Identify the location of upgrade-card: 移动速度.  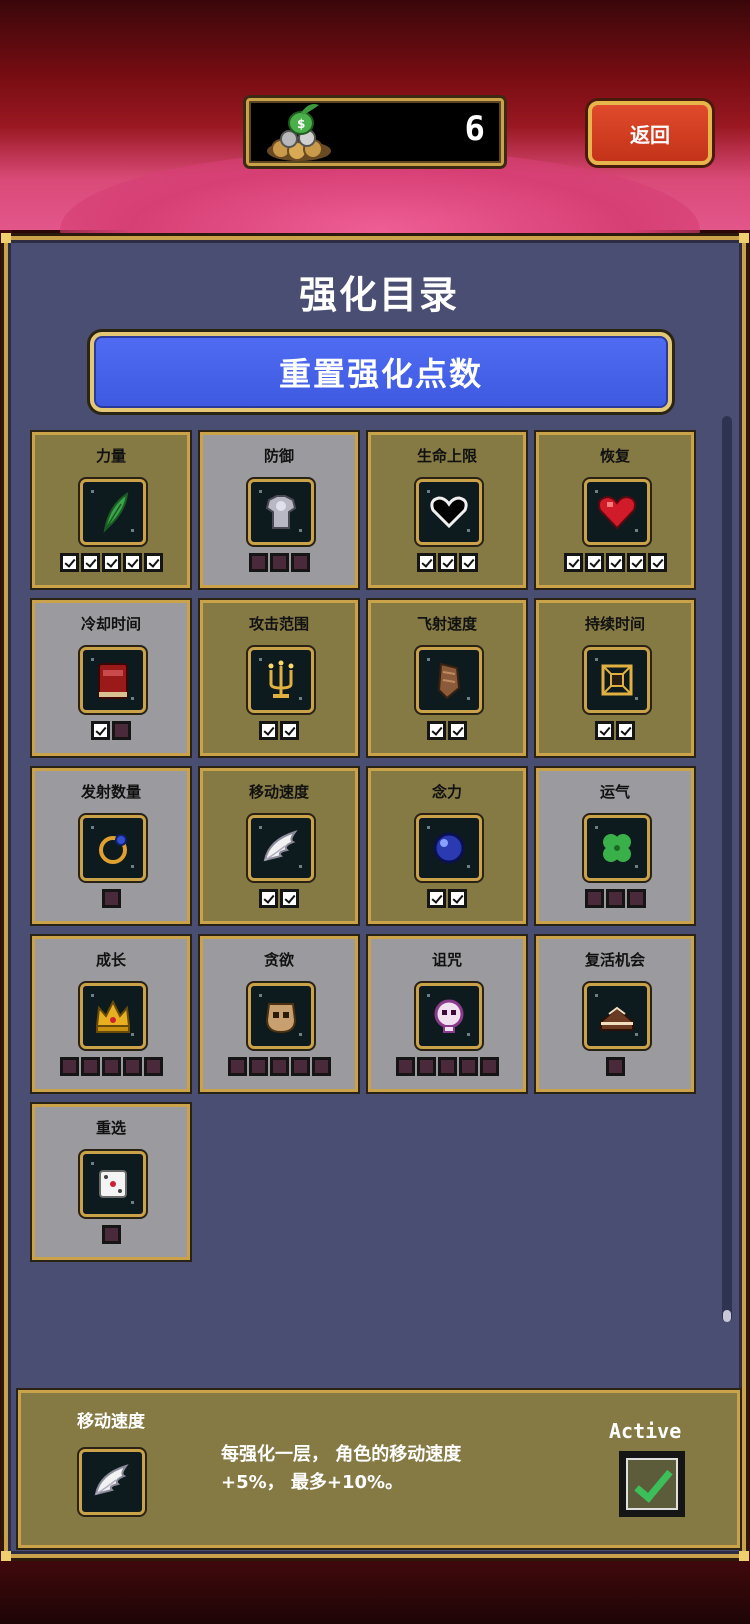
(279, 846).